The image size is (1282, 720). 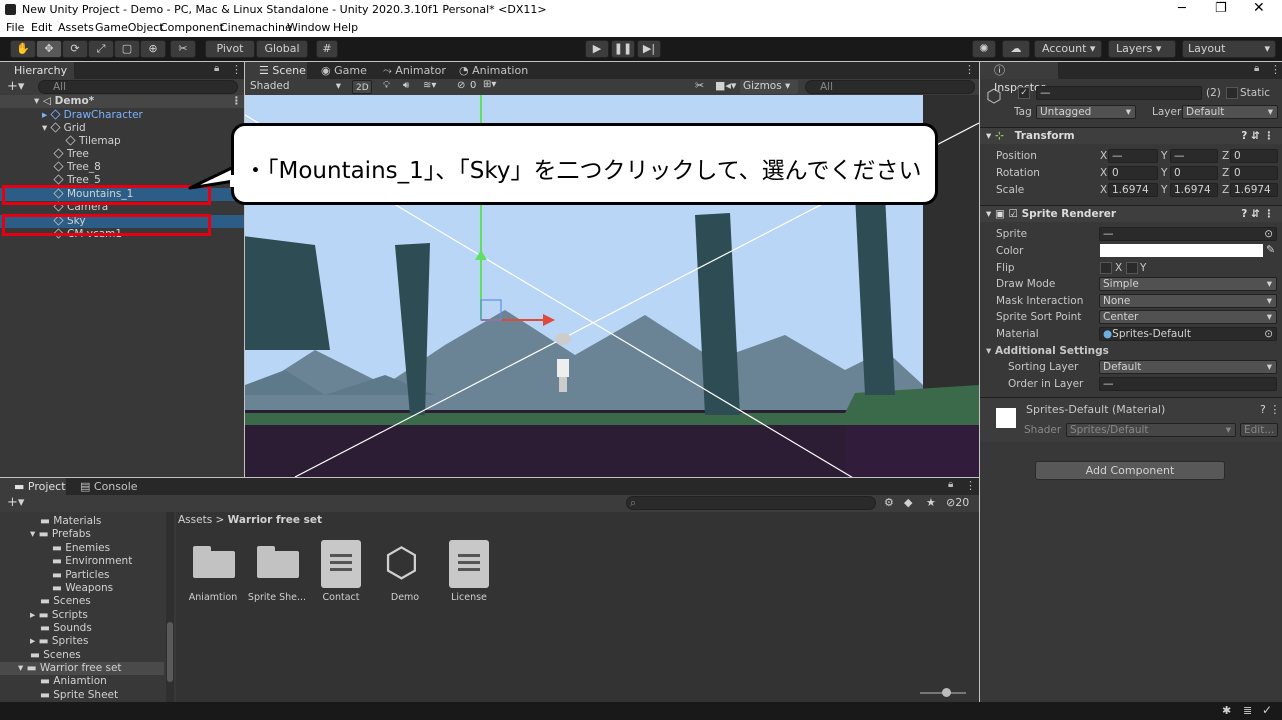 What do you see at coordinates (429, 85) in the screenshot?
I see `effects-icon: ≋▾` at bounding box center [429, 85].